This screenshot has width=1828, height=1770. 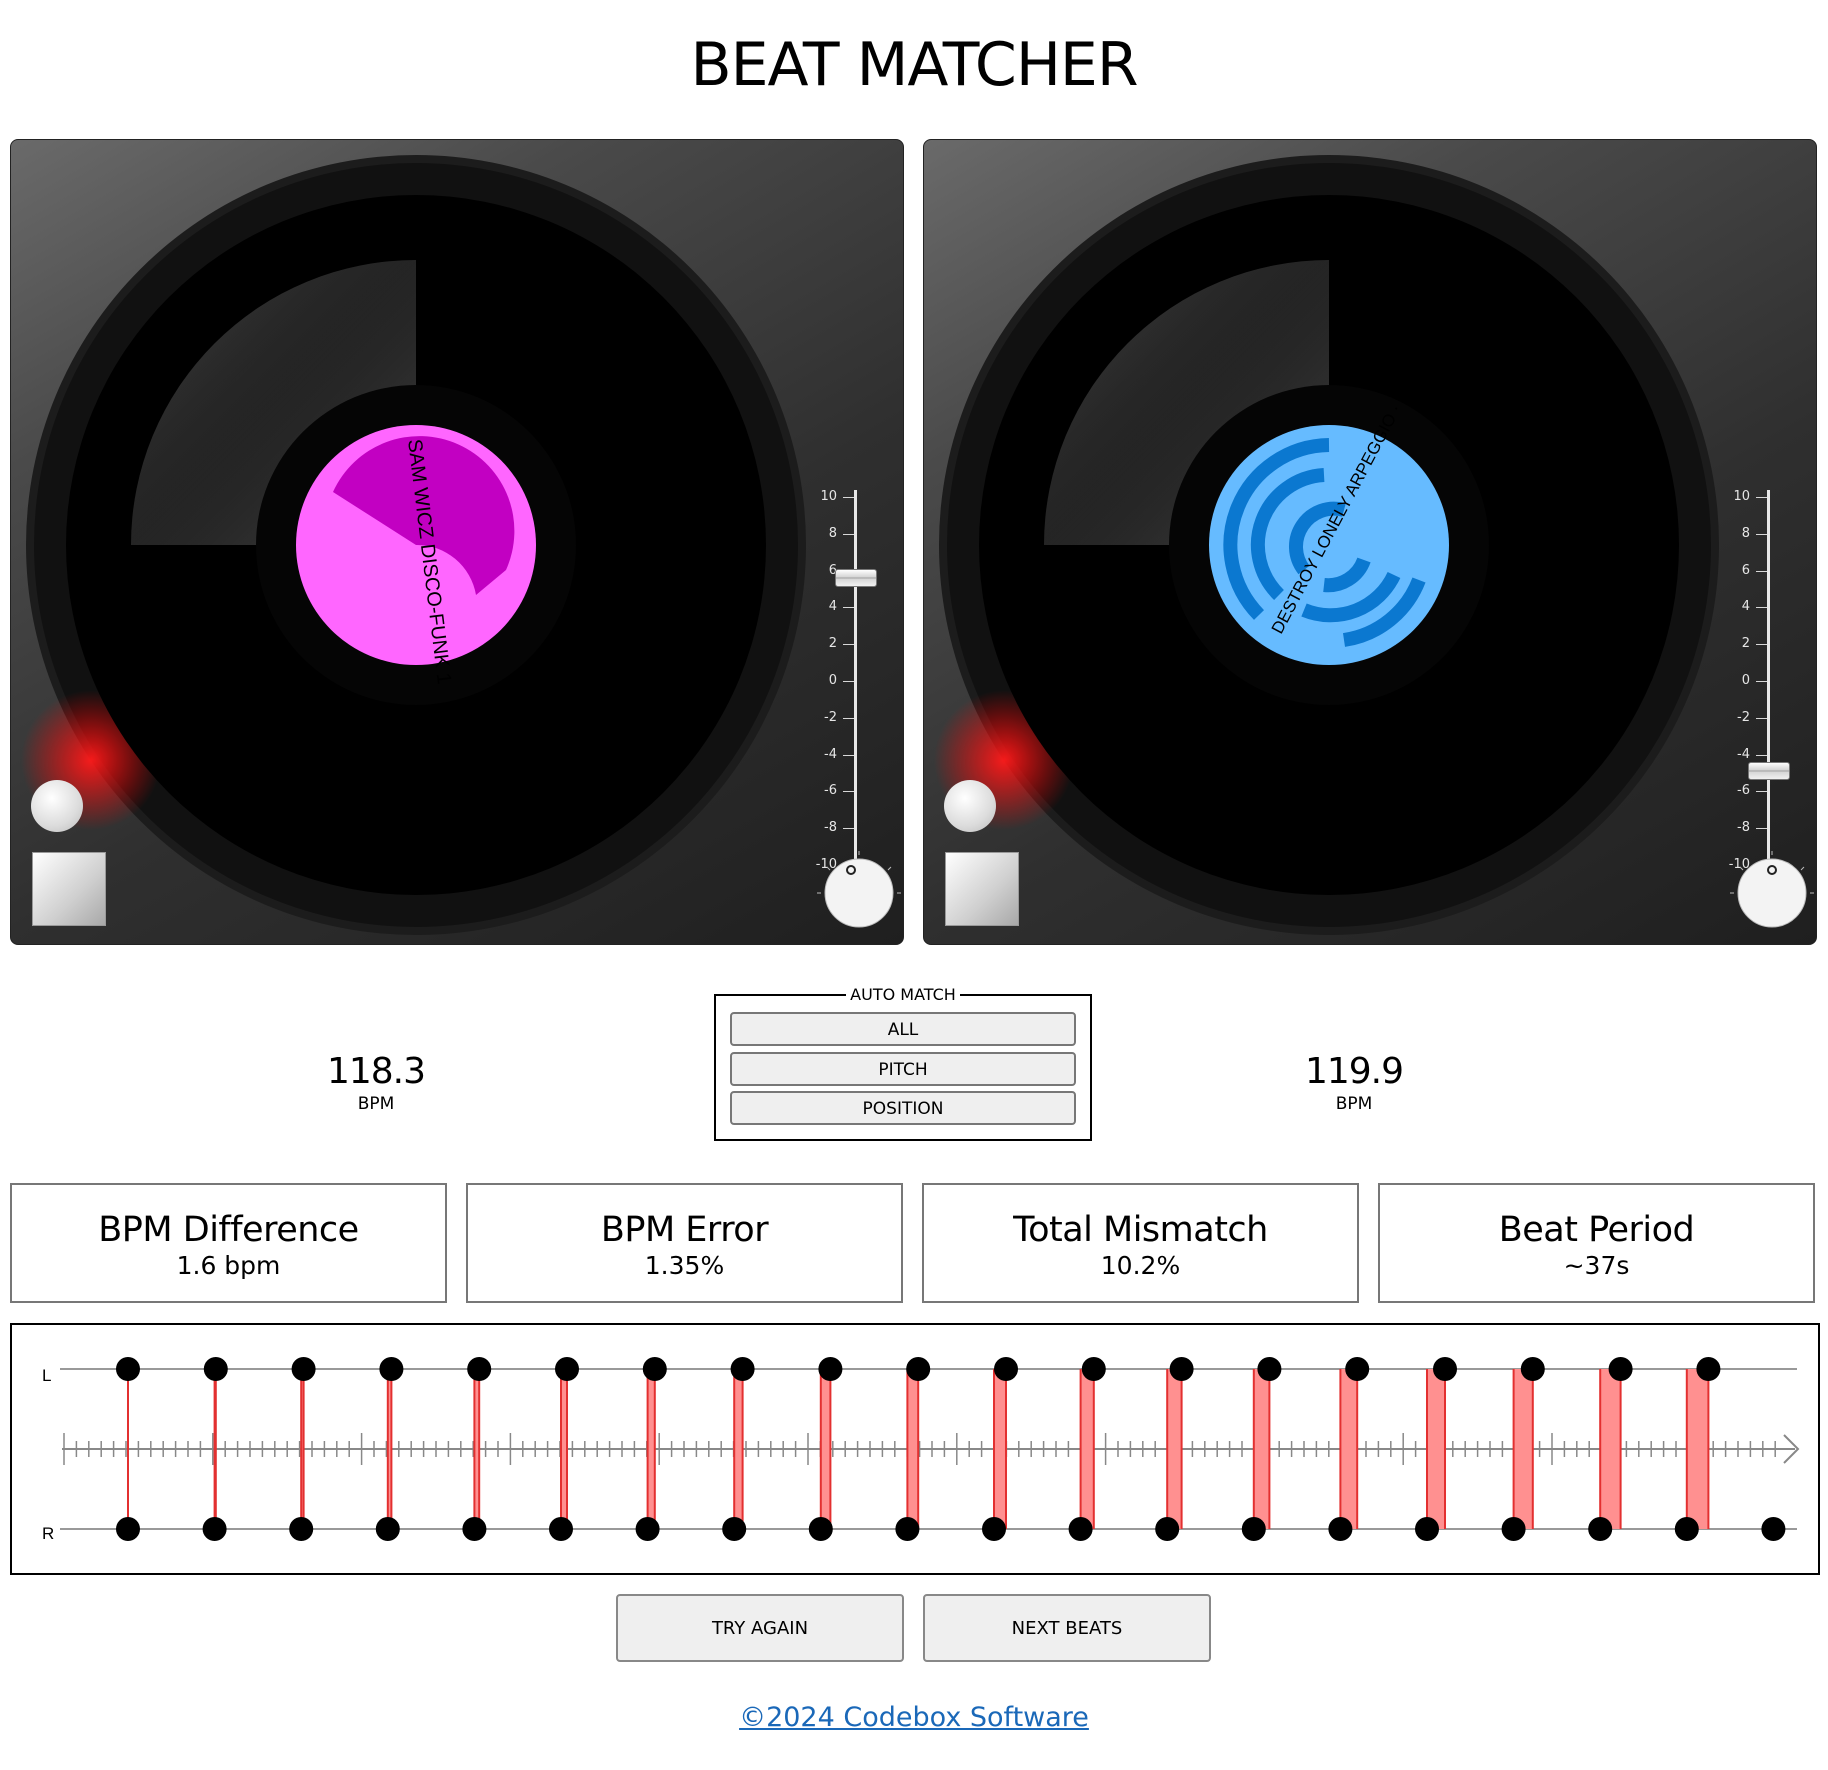 I want to click on timeline-right-label: R, so click(x=48, y=1533).